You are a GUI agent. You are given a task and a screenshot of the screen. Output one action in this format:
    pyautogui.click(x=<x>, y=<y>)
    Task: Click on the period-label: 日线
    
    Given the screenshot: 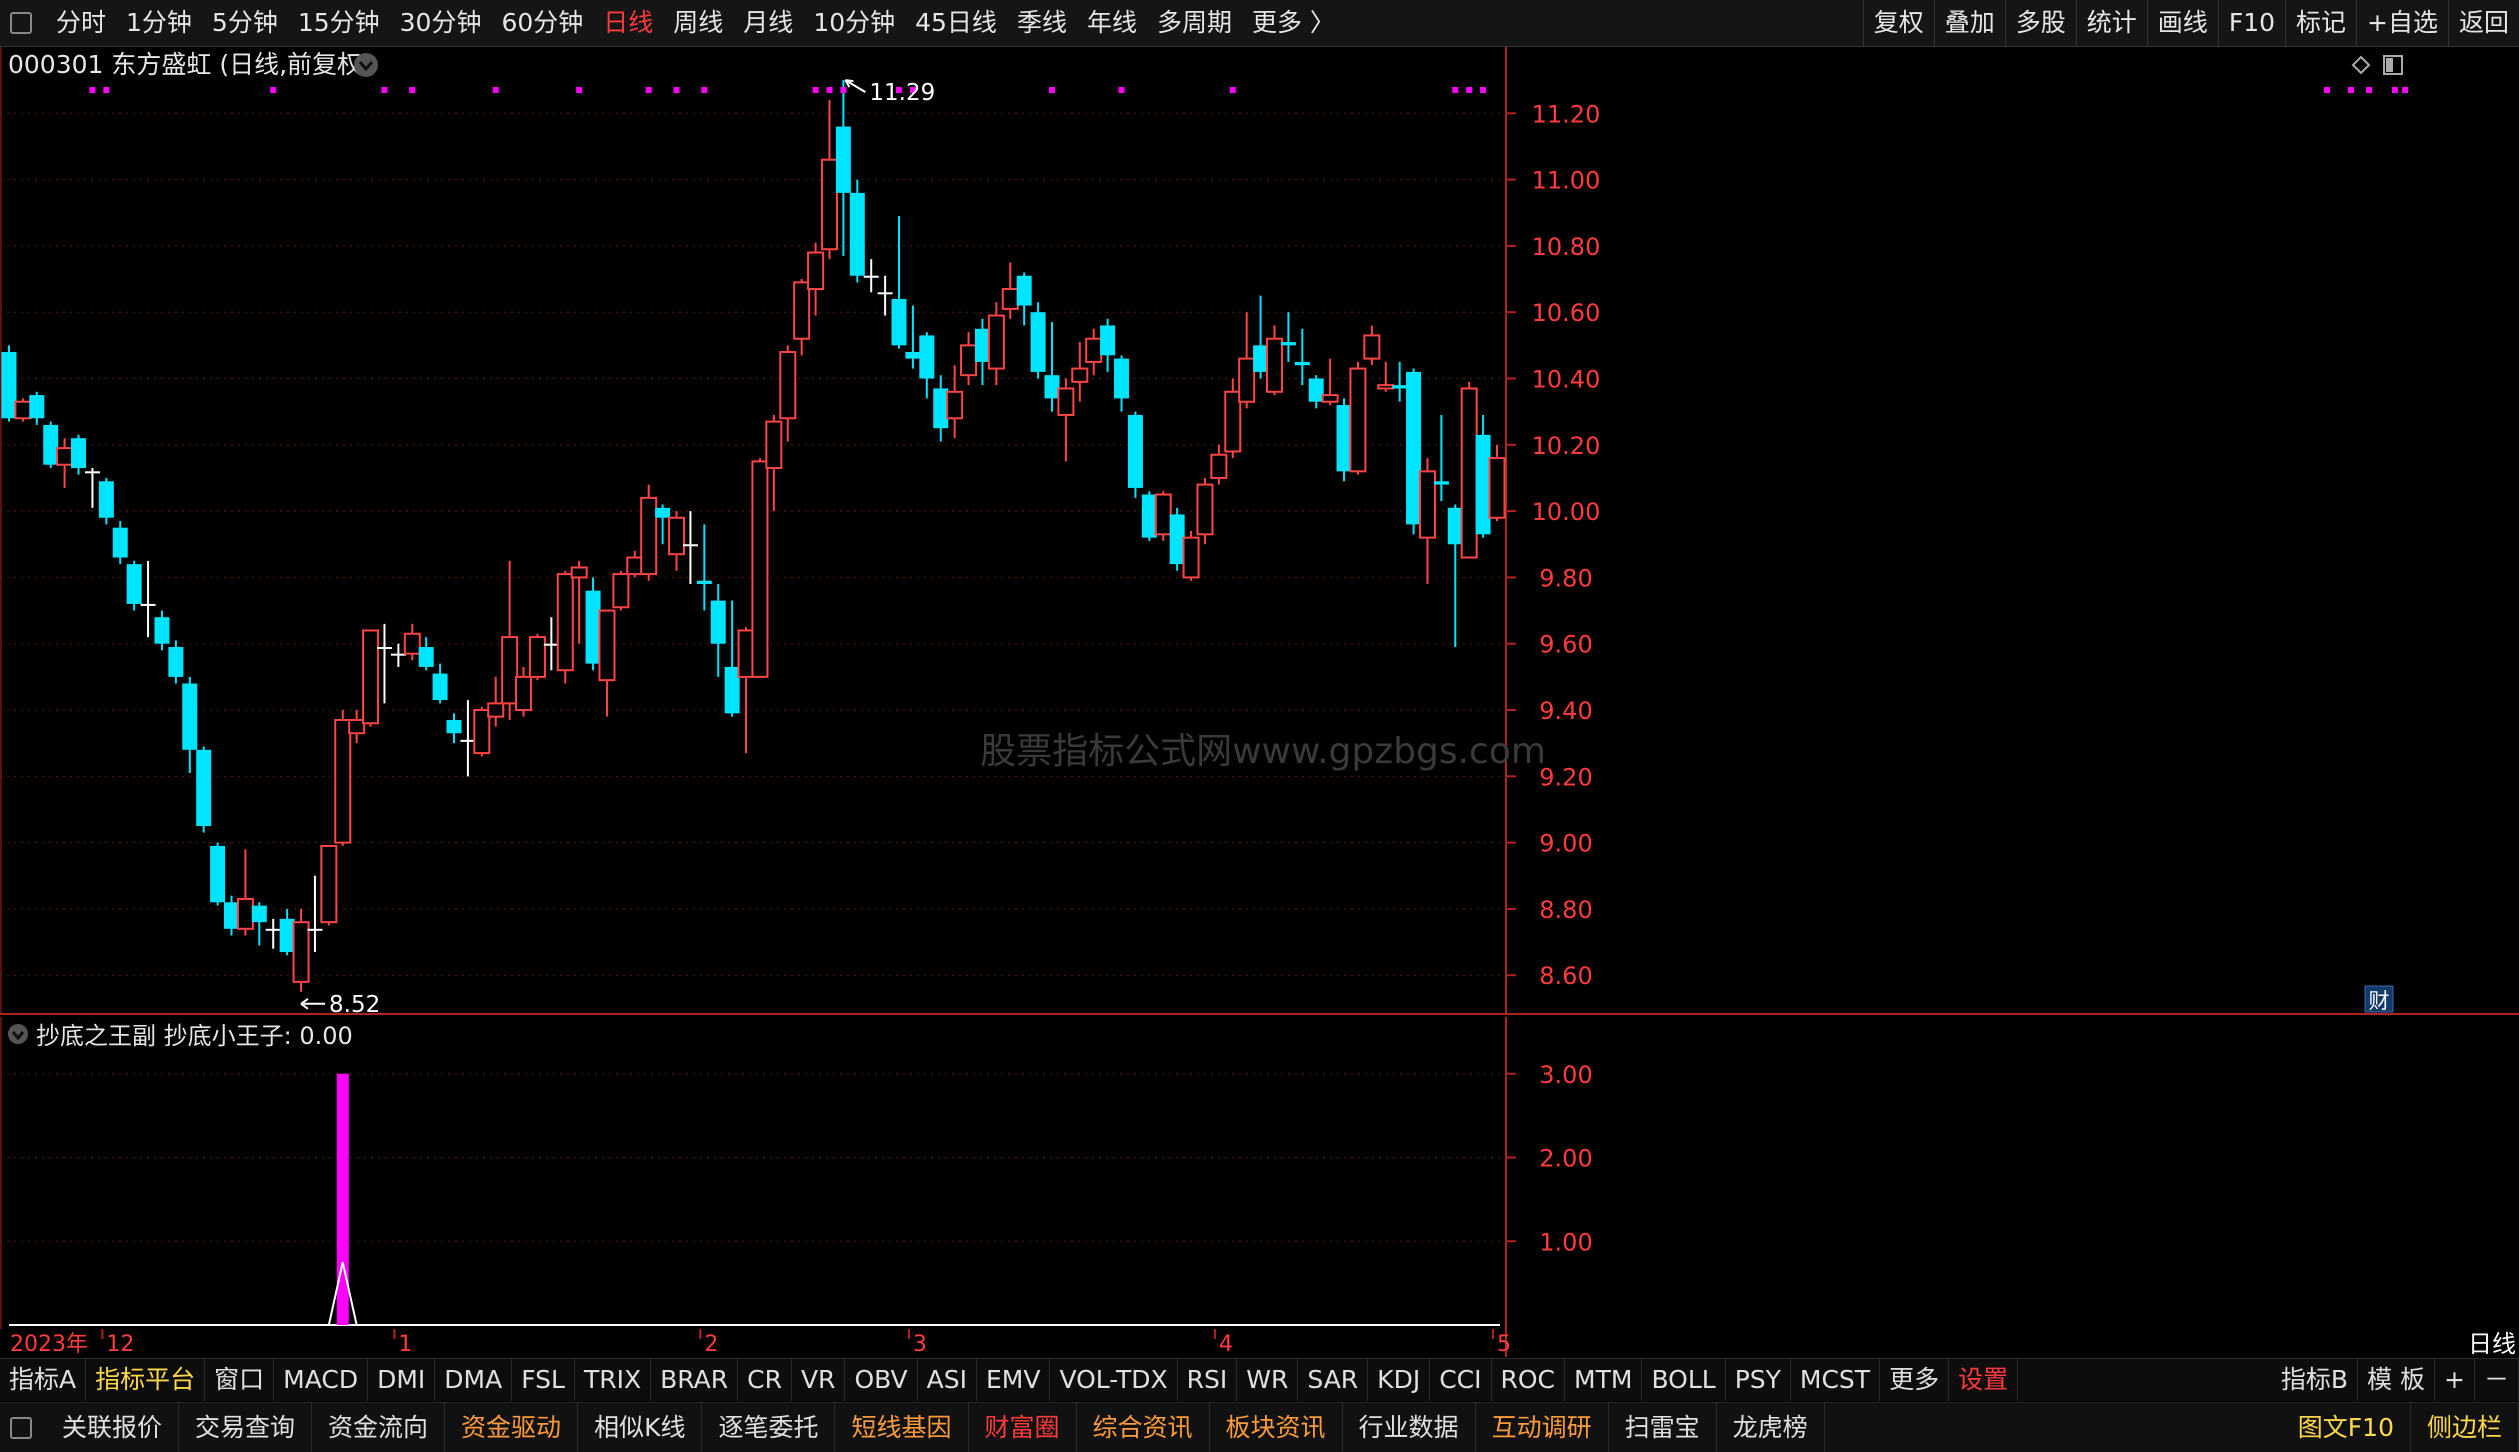 What is the action you would take?
    pyautogui.click(x=2492, y=1343)
    